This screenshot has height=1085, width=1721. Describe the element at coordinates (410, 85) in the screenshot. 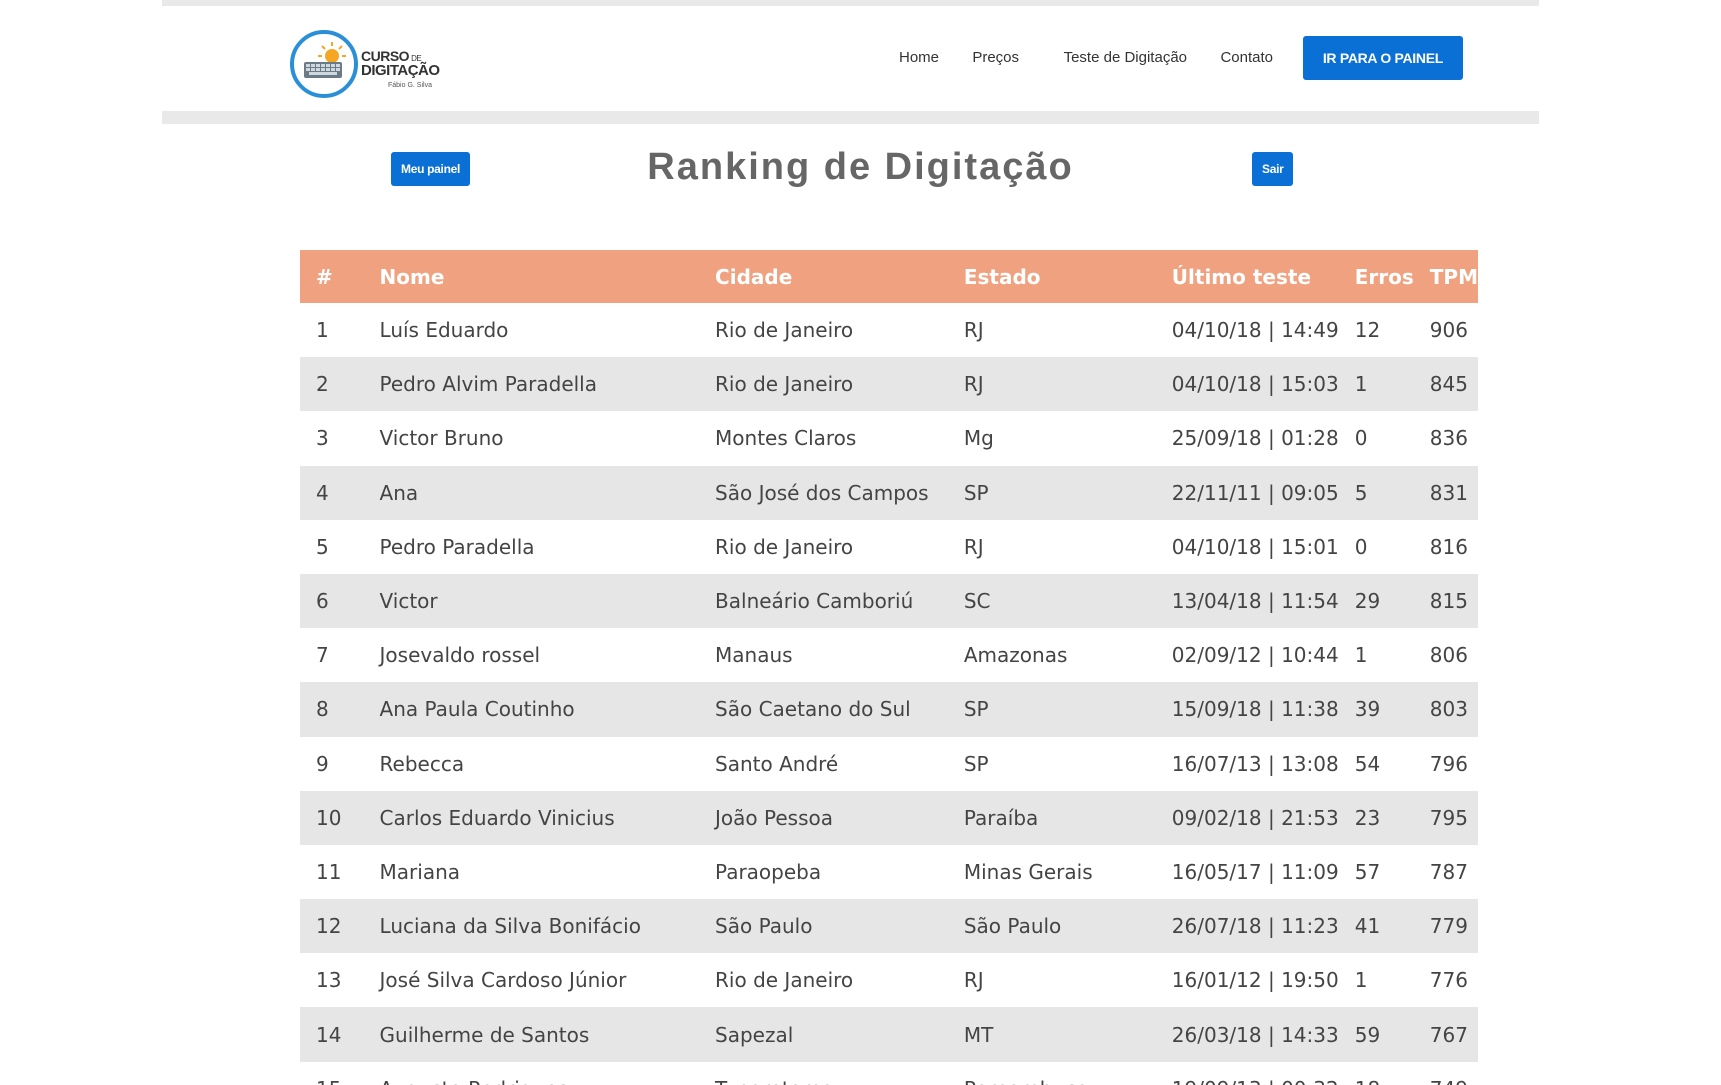

I see `logo-author: Fábio G. Silva` at that location.